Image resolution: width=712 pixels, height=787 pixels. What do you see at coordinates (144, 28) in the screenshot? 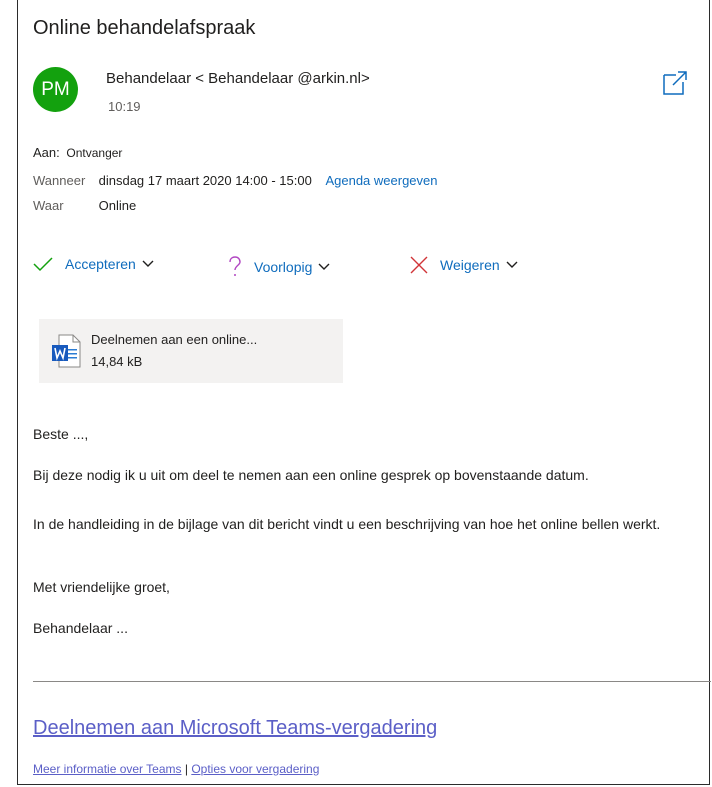
I see `email-subject: Online behandelafspraak` at bounding box center [144, 28].